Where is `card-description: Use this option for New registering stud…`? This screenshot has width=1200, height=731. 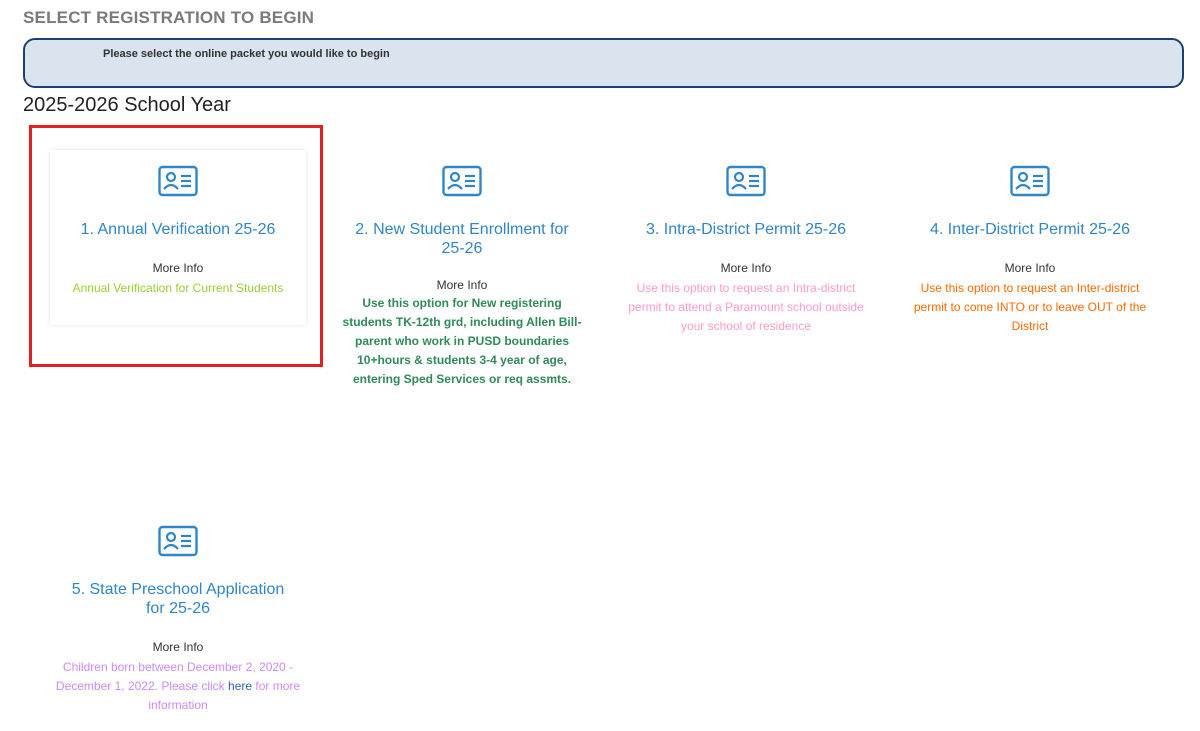 card-description: Use this option for New registering stud… is located at coordinates (462, 341).